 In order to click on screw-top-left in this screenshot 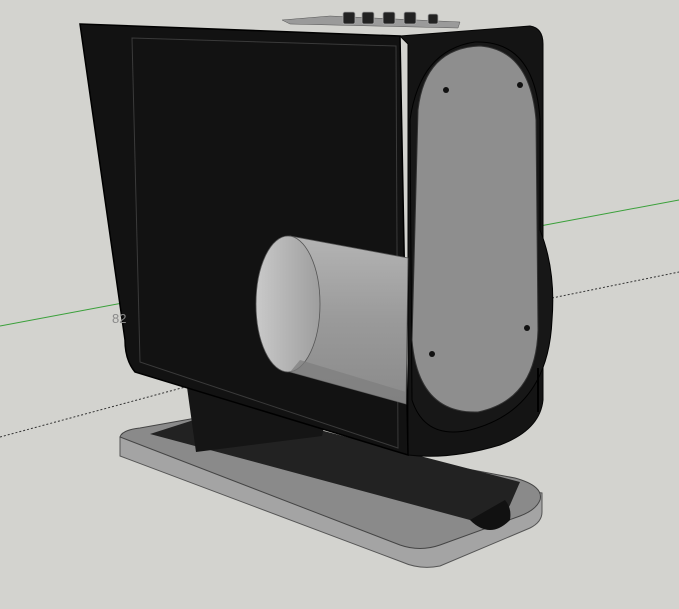, I will do `click(446, 90)`.